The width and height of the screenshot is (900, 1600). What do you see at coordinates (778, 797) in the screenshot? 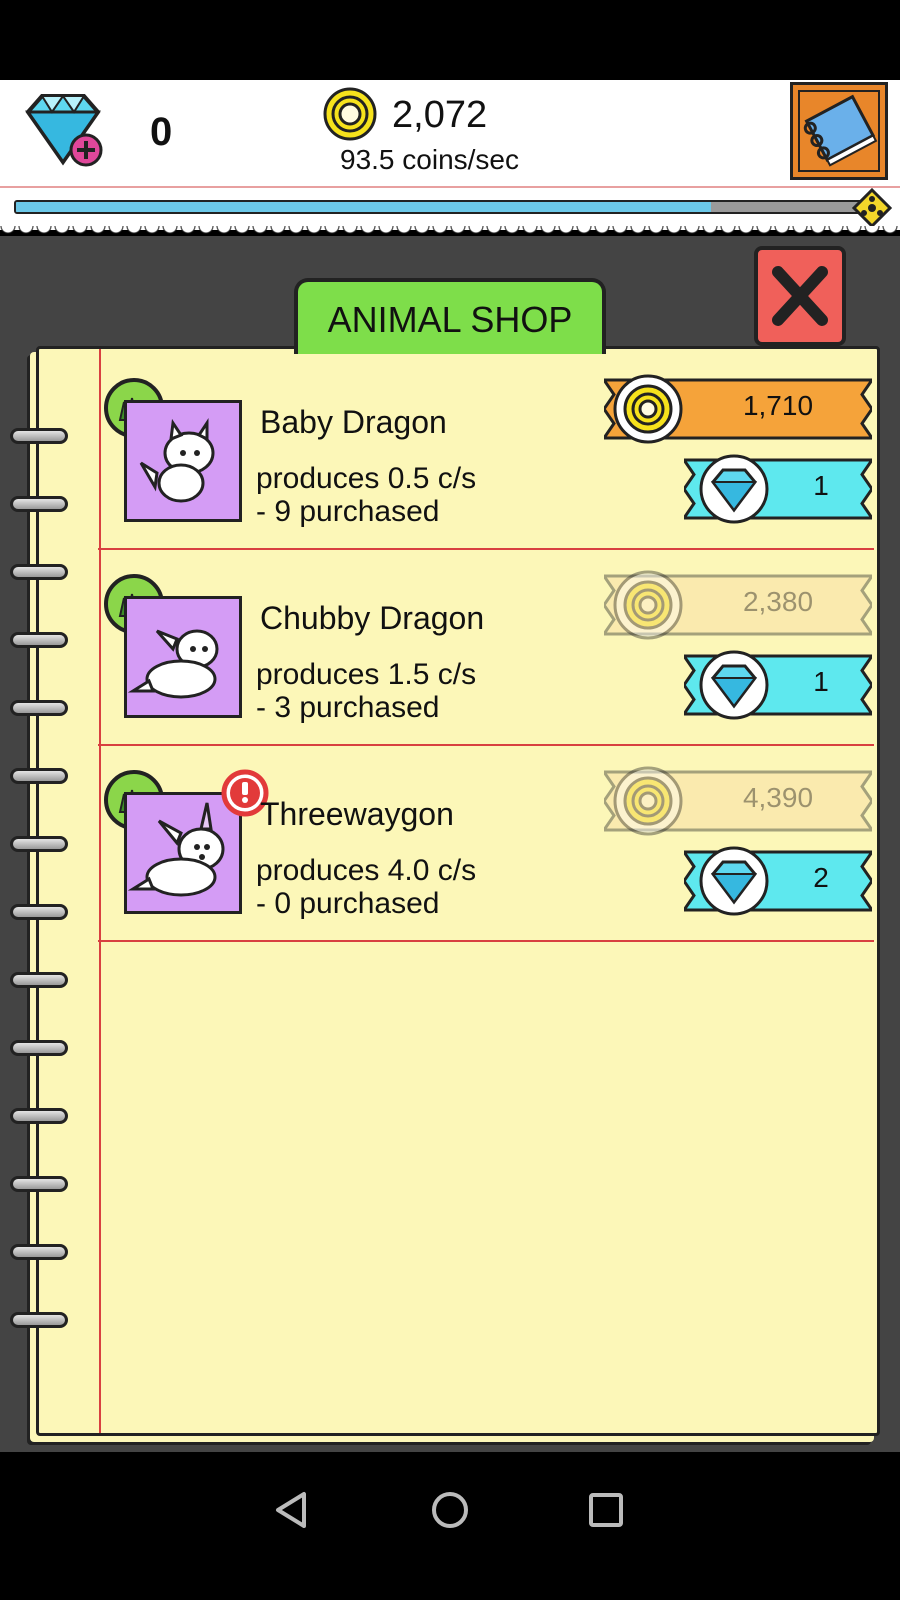
I see `coin-price-label: 4,390` at bounding box center [778, 797].